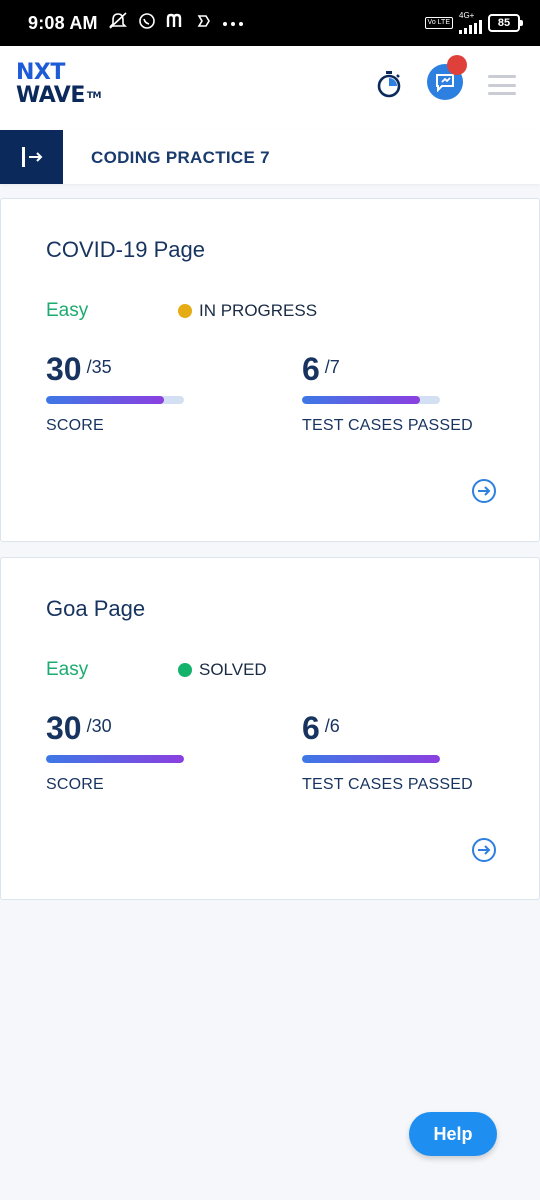  What do you see at coordinates (270, 88) in the screenshot?
I see `app-header: NXT WAVE TM` at bounding box center [270, 88].